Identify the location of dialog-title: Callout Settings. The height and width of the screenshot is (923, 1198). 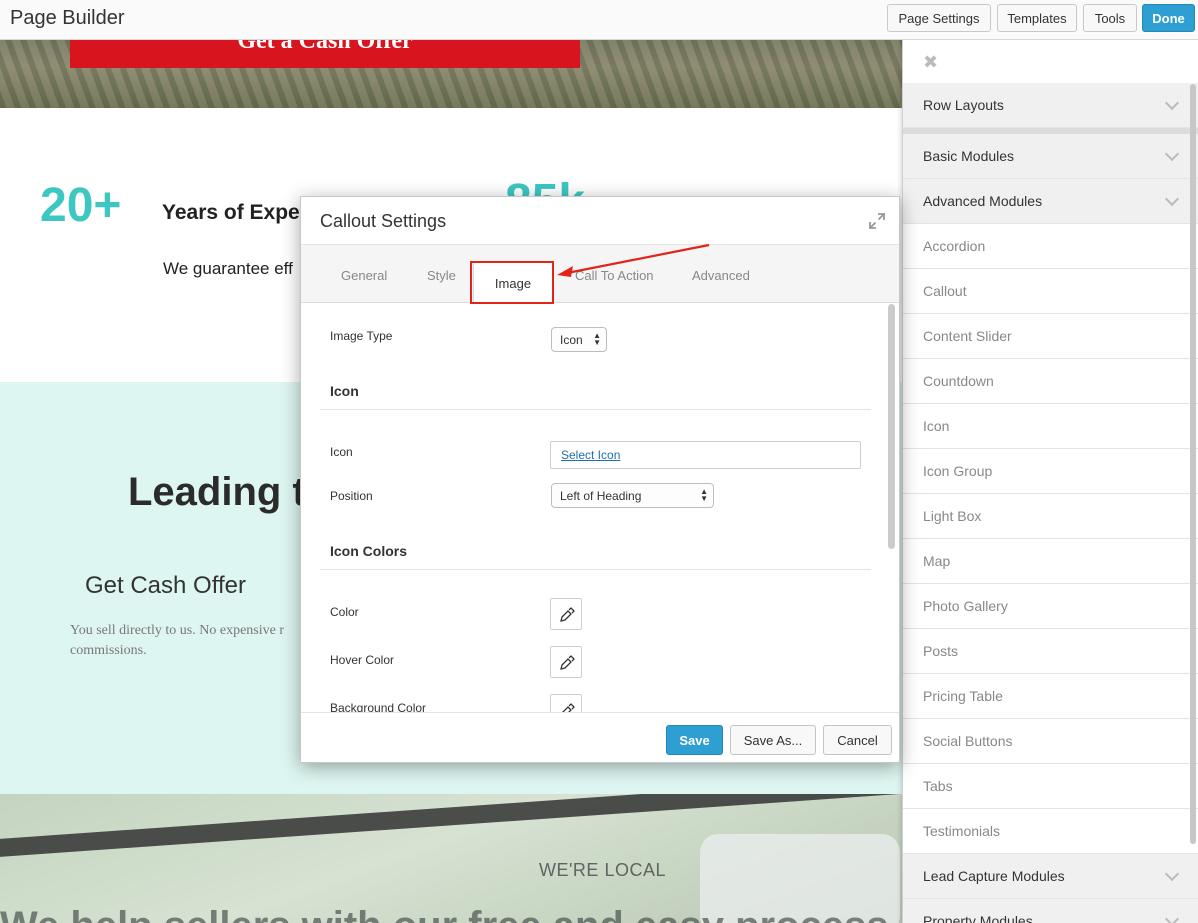
(383, 221).